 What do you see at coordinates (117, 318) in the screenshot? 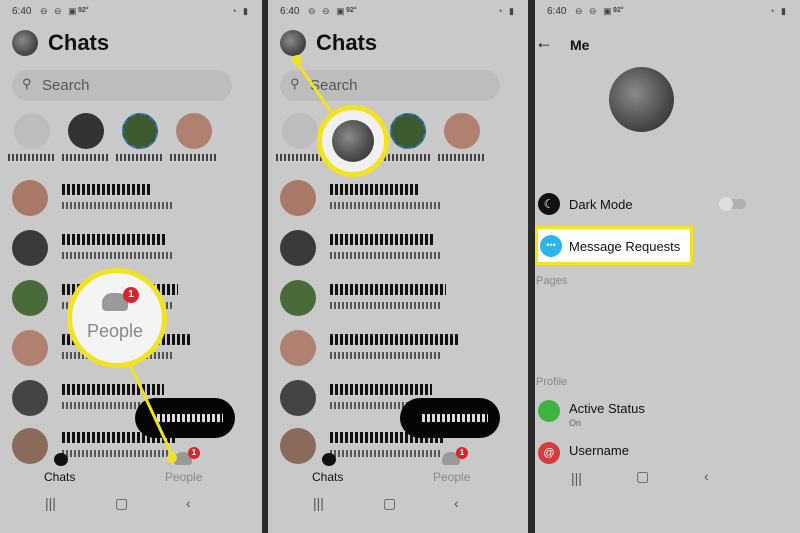
I see `people-callout: 1 People` at bounding box center [117, 318].